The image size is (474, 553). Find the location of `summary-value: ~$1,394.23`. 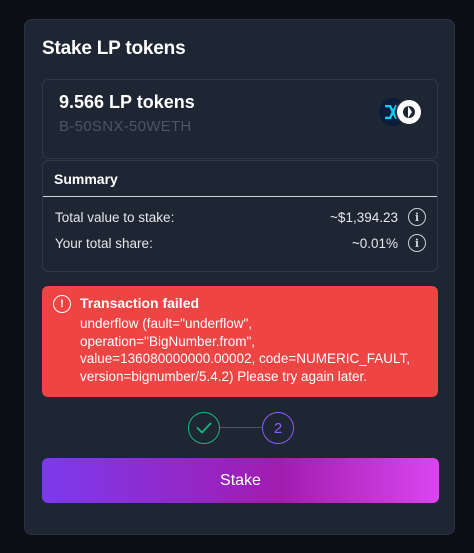

summary-value: ~$1,394.23 is located at coordinates (364, 217).